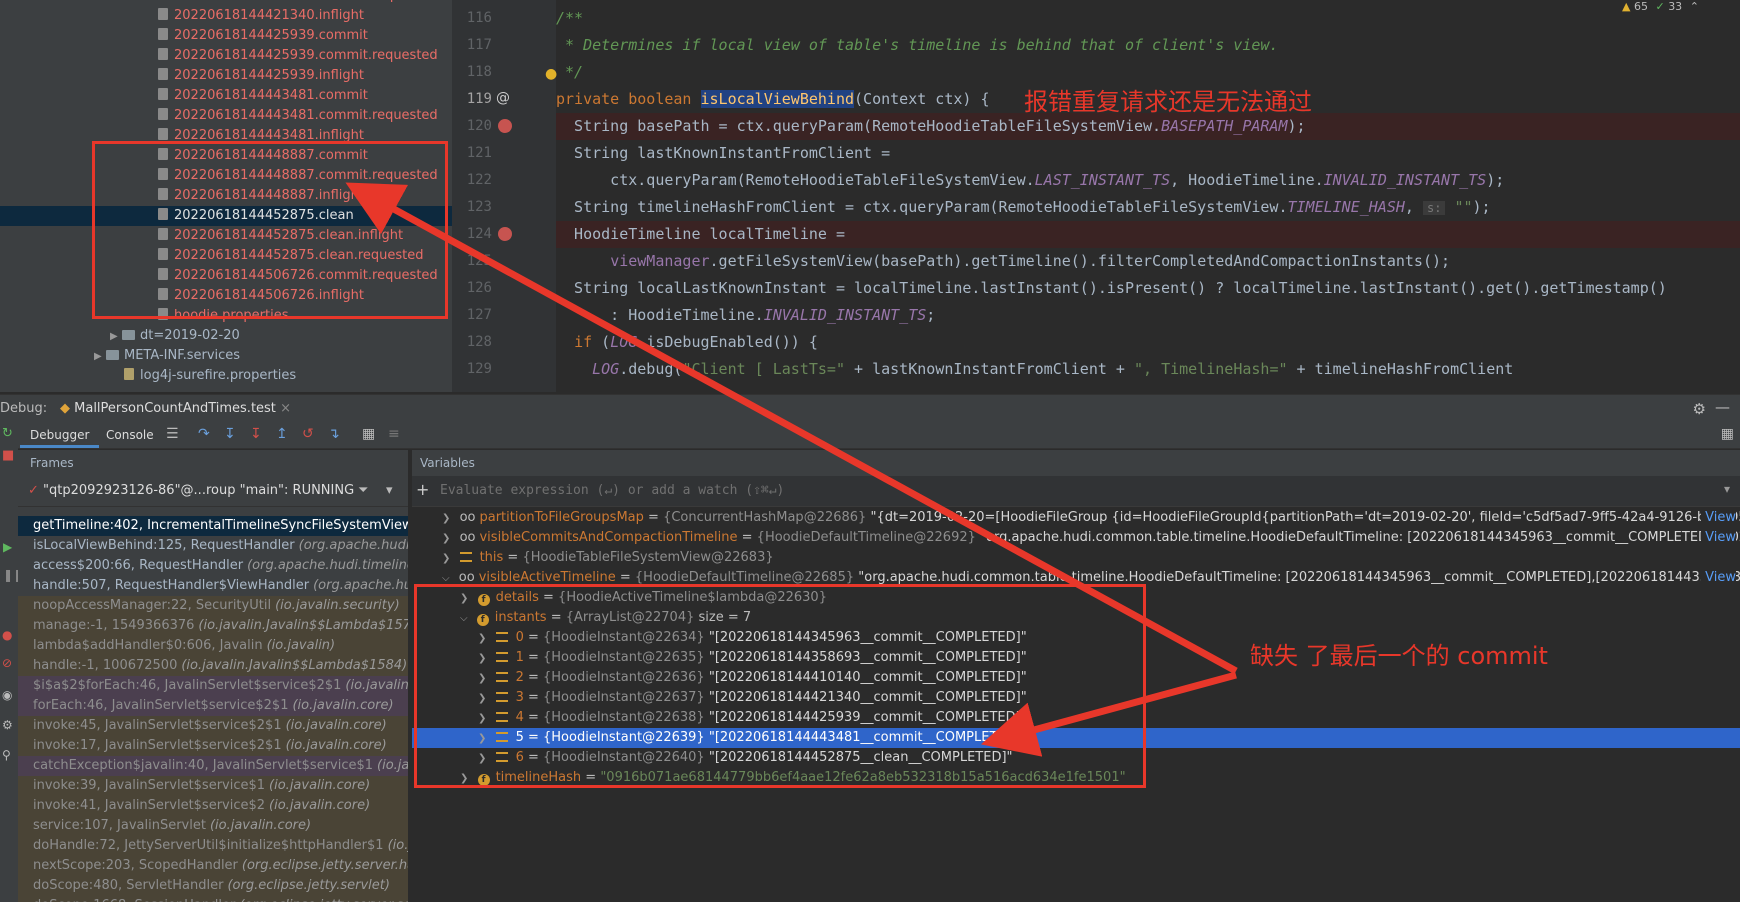 Image resolution: width=1740 pixels, height=902 pixels. What do you see at coordinates (226, 96) in the screenshot?
I see `tree-file-row: 20220618144443481.commit` at bounding box center [226, 96].